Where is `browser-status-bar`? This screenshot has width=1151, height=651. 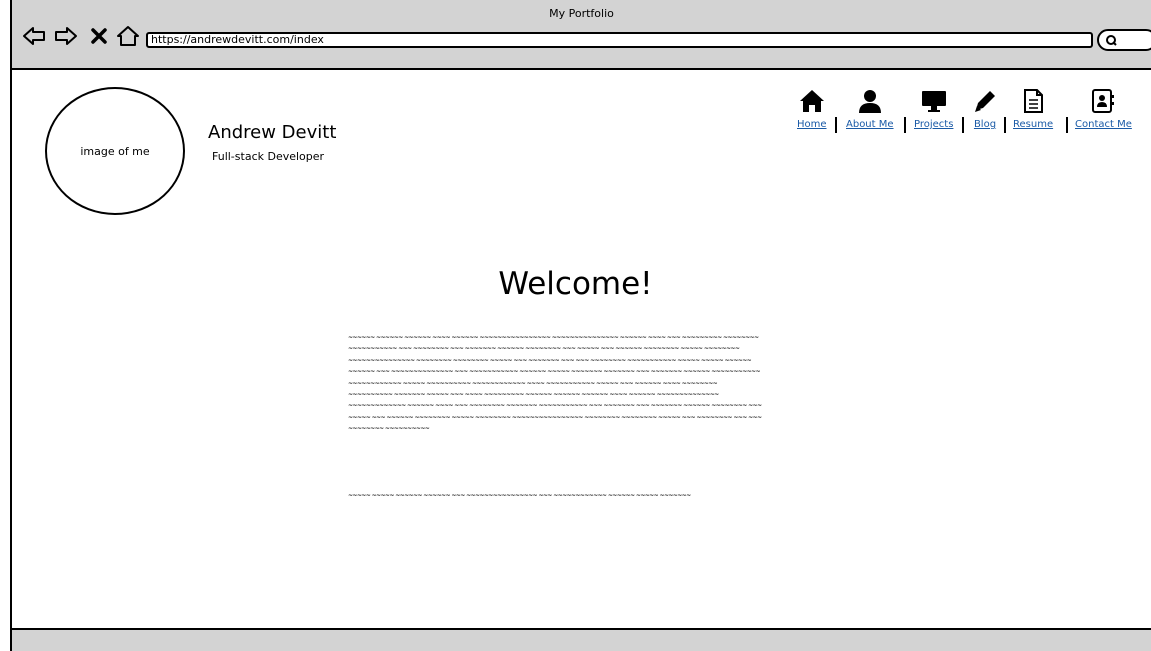 browser-status-bar is located at coordinates (580, 639).